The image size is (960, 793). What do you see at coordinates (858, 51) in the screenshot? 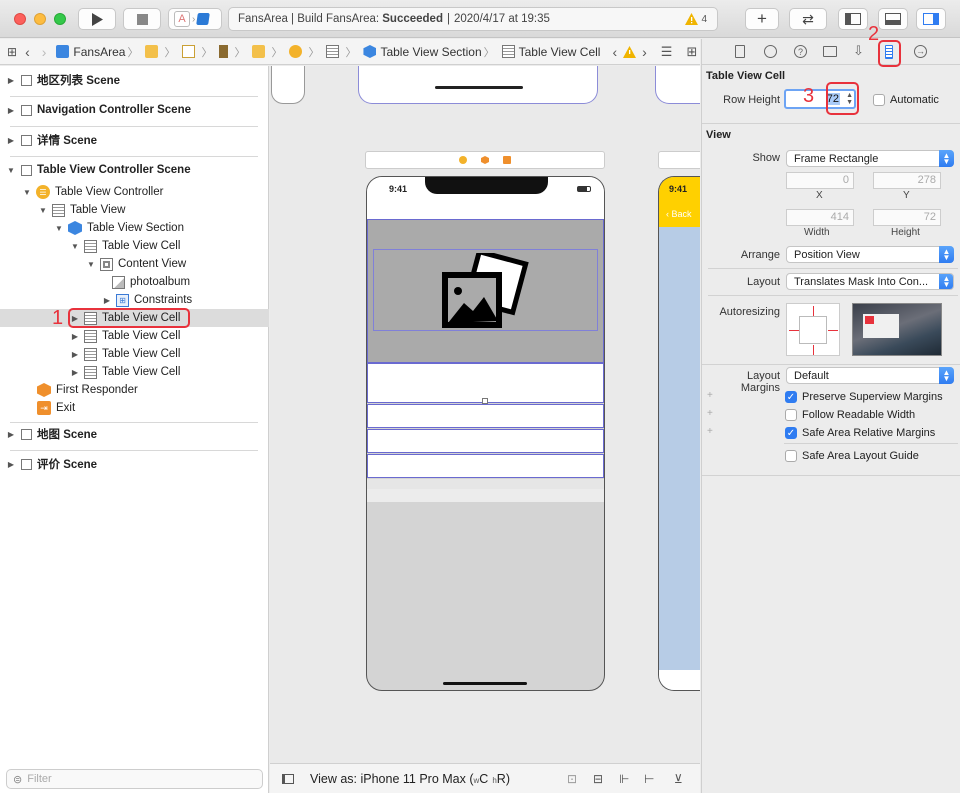
I see `size-pin-icon: ⇩` at bounding box center [858, 51].